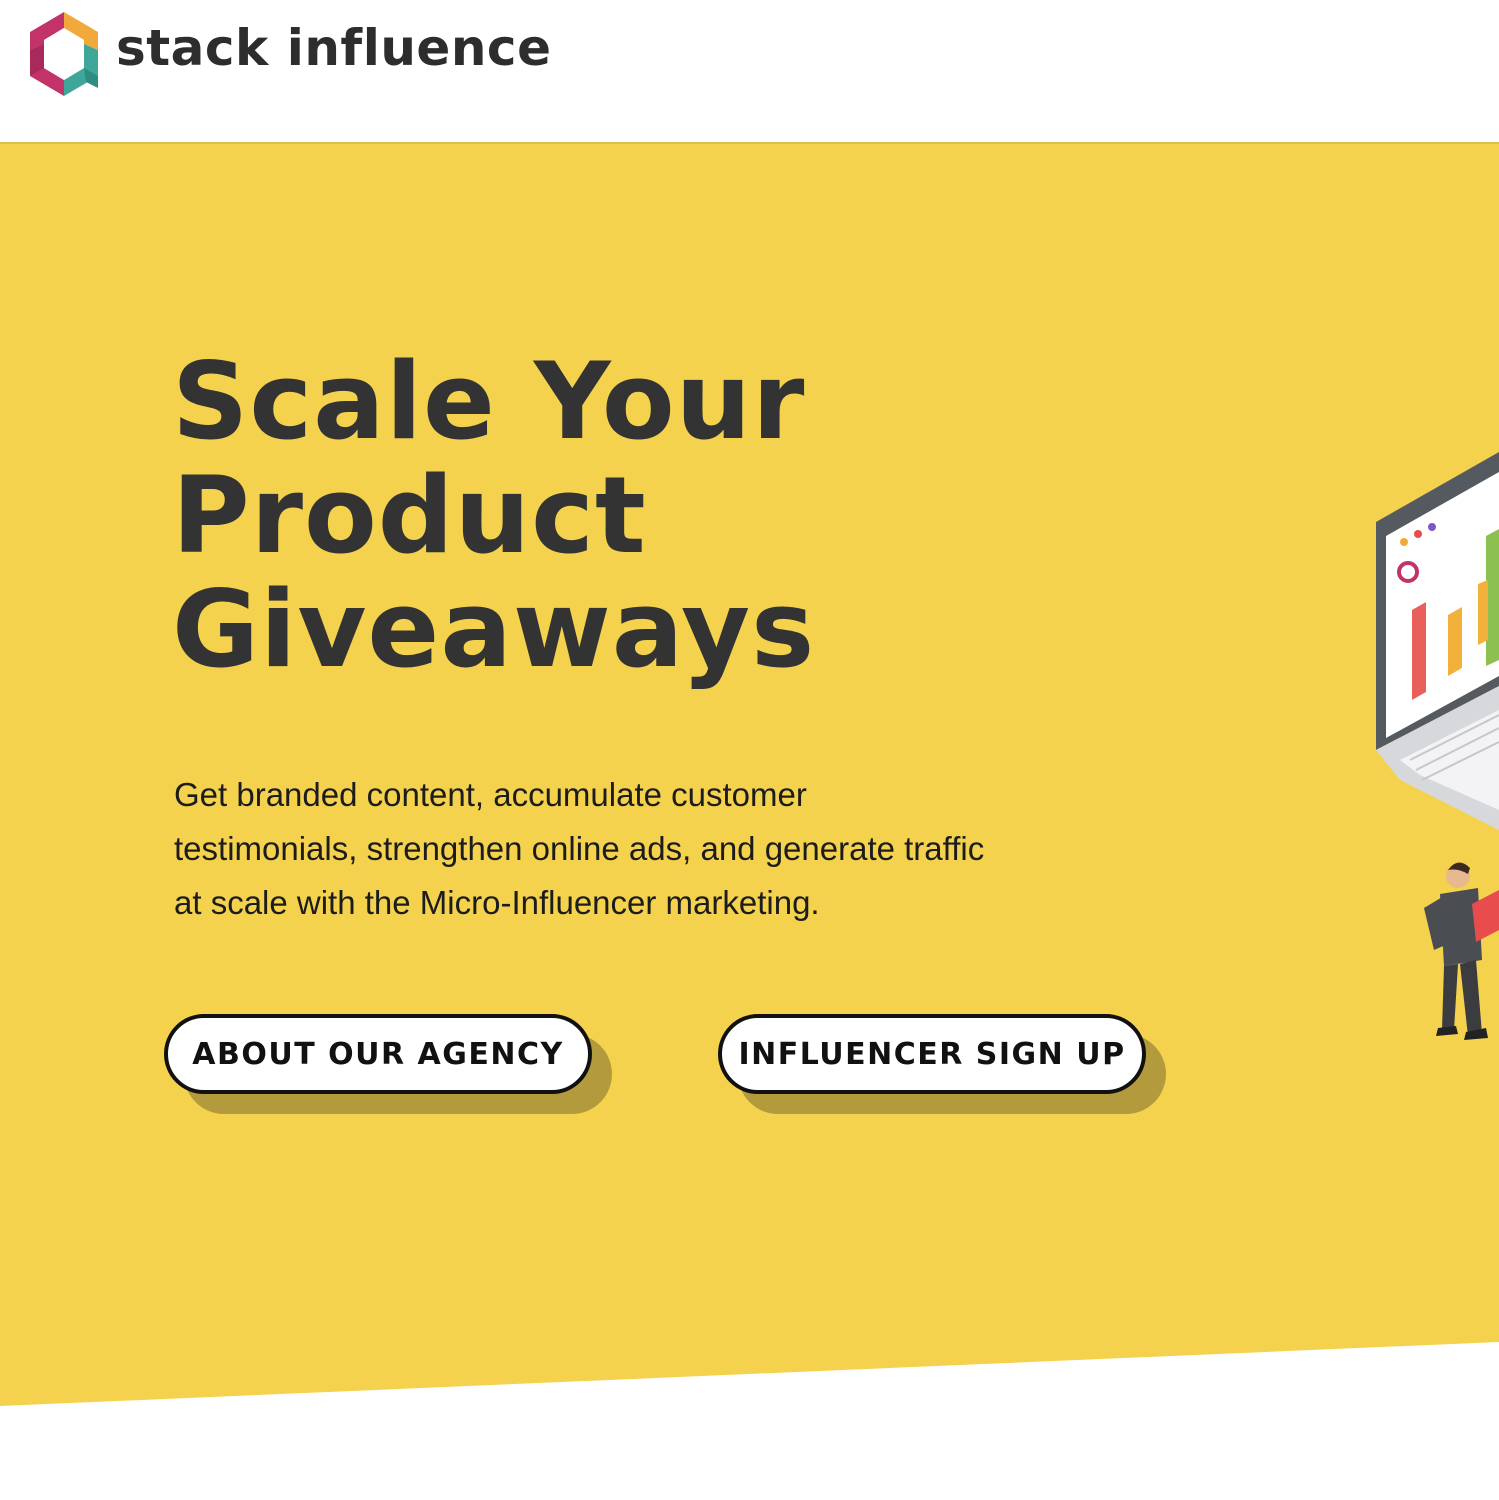 The width and height of the screenshot is (1499, 1500). Describe the element at coordinates (64, 54) in the screenshot. I see `hexagon-logo-icon` at that location.